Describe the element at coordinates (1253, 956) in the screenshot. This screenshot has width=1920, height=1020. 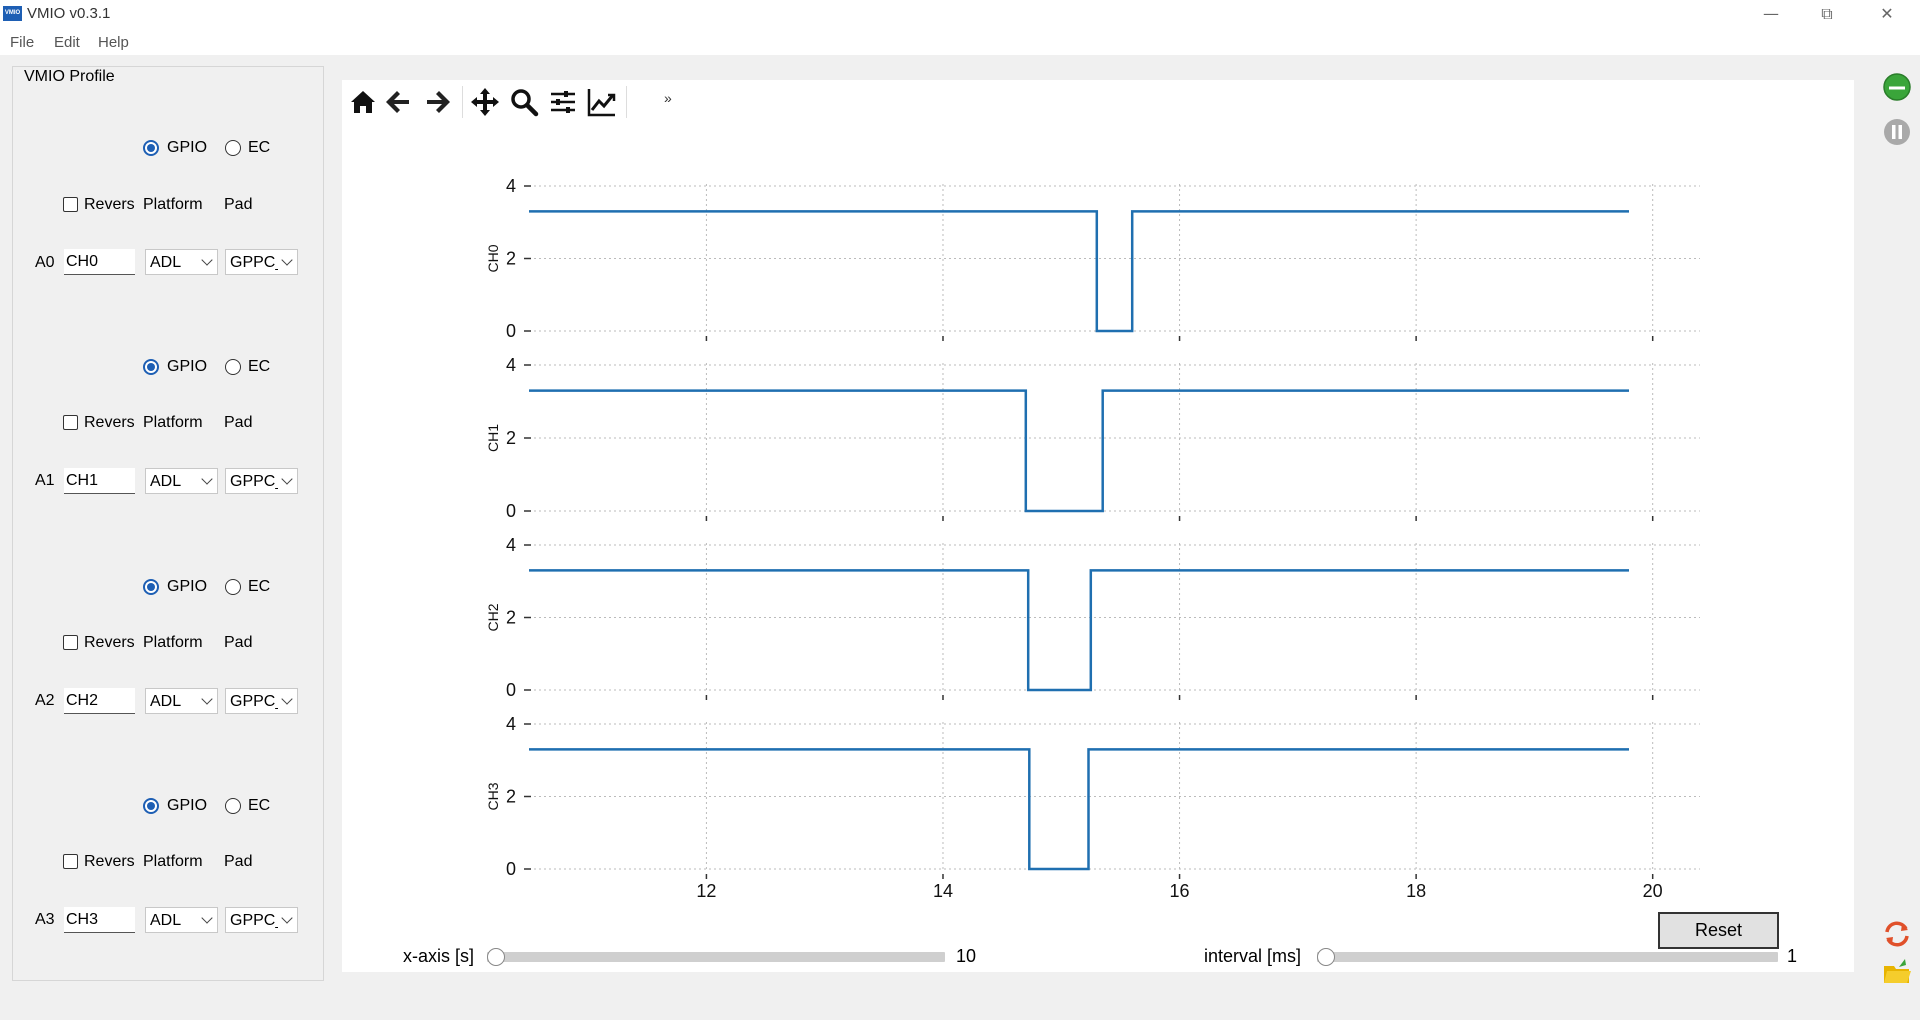
I see `interval-label: interval [ms]` at that location.